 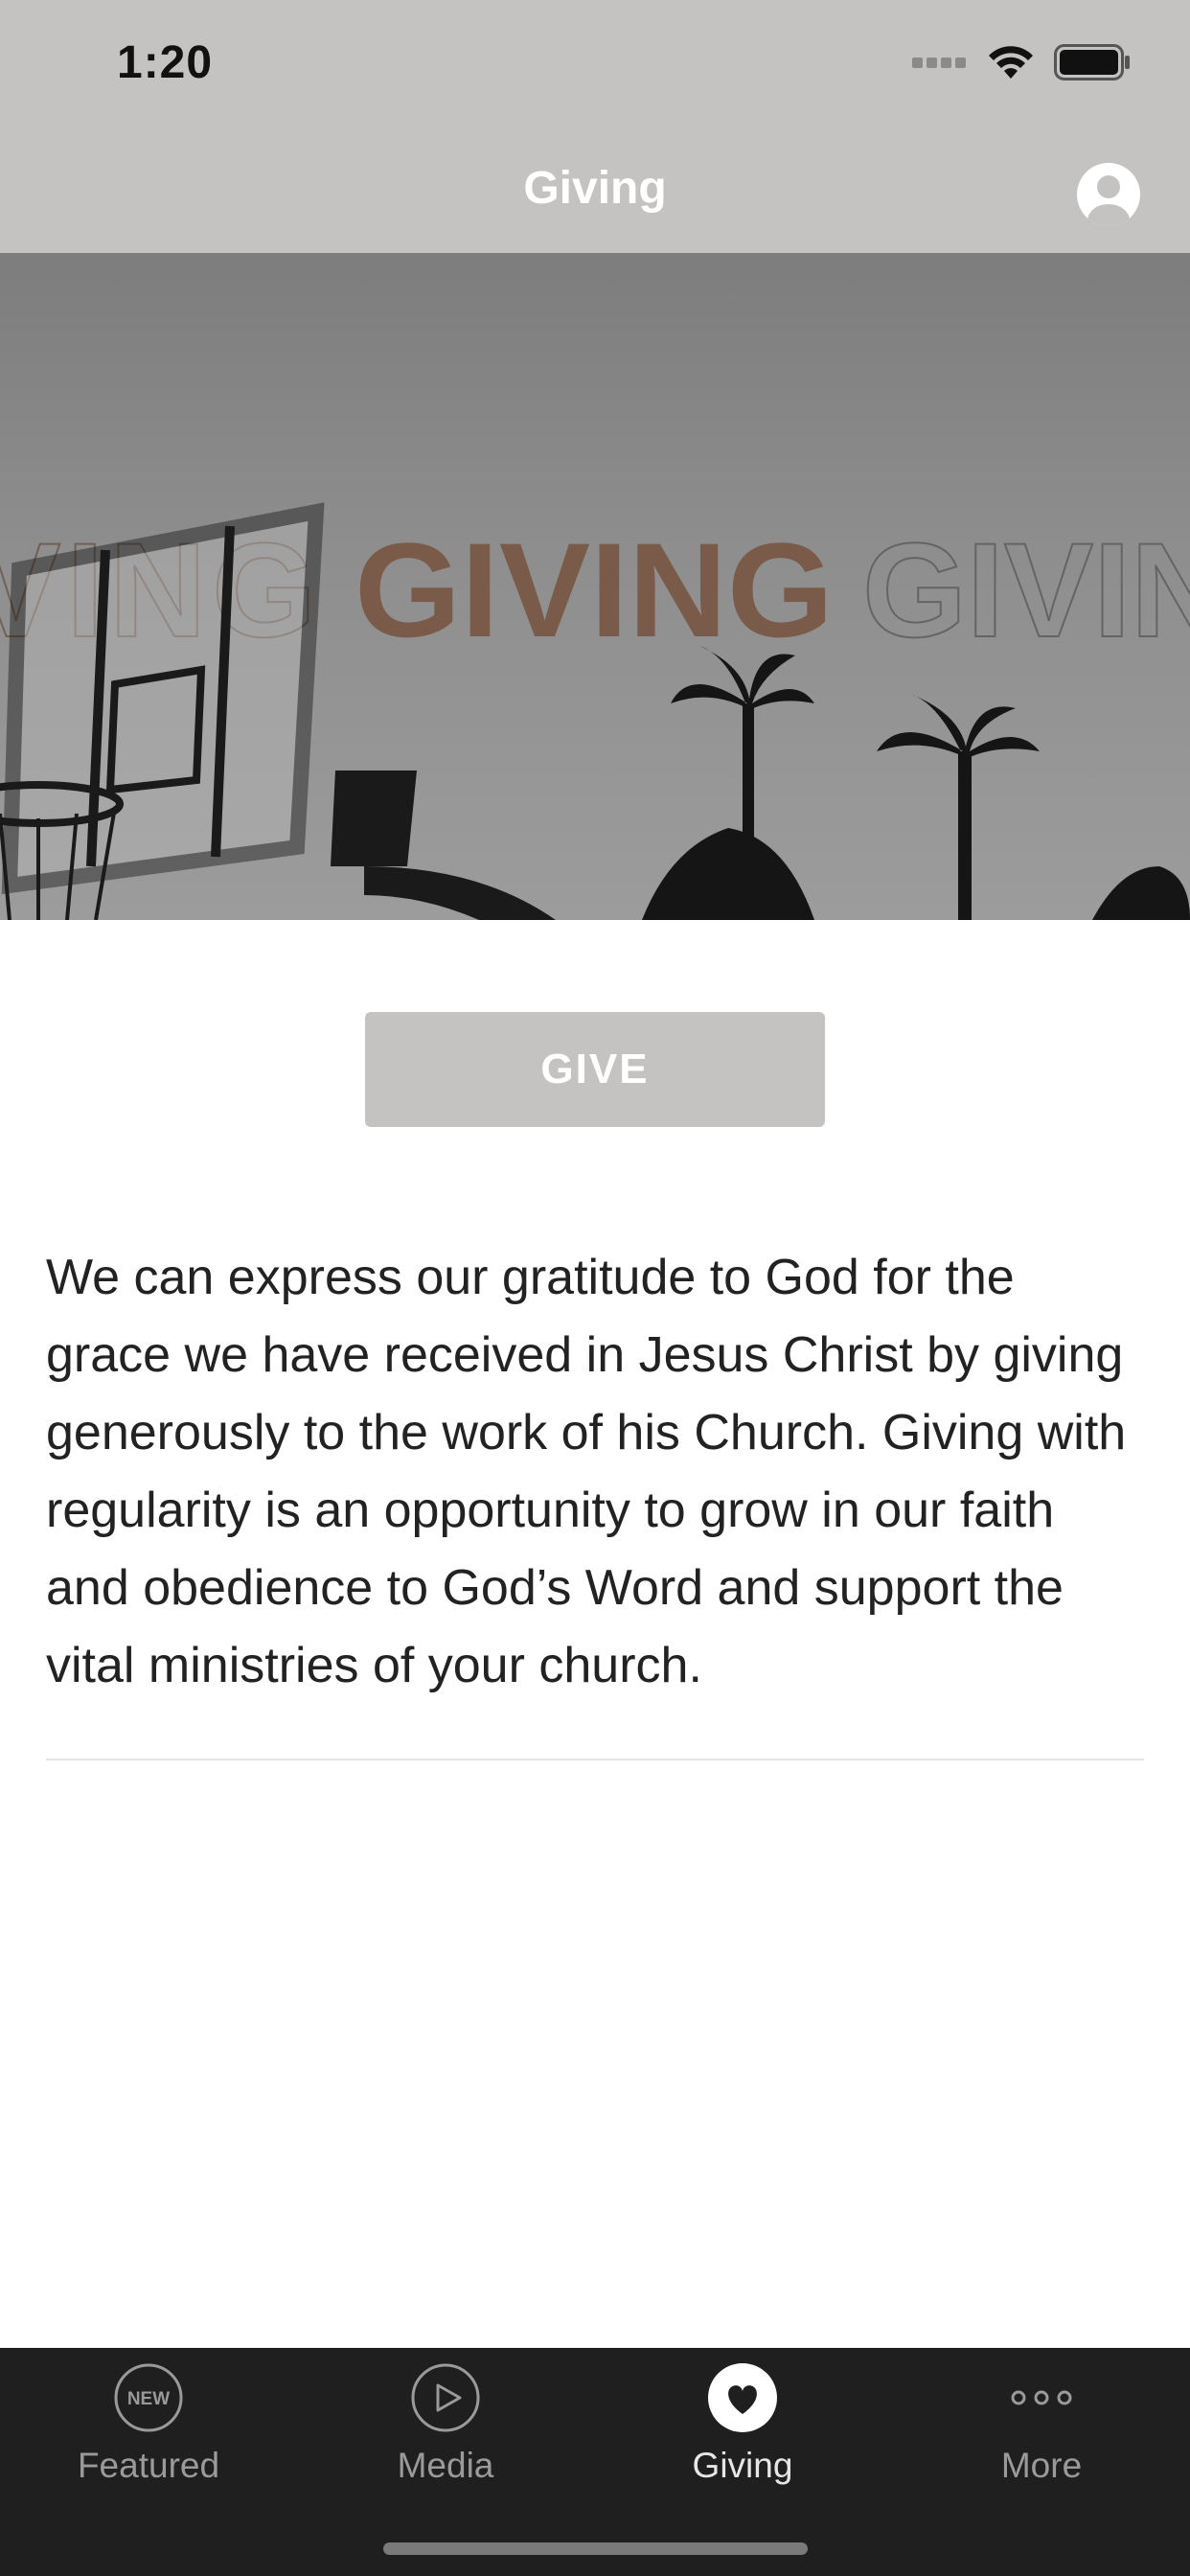 What do you see at coordinates (743, 2397) in the screenshot?
I see `heart-icon` at bounding box center [743, 2397].